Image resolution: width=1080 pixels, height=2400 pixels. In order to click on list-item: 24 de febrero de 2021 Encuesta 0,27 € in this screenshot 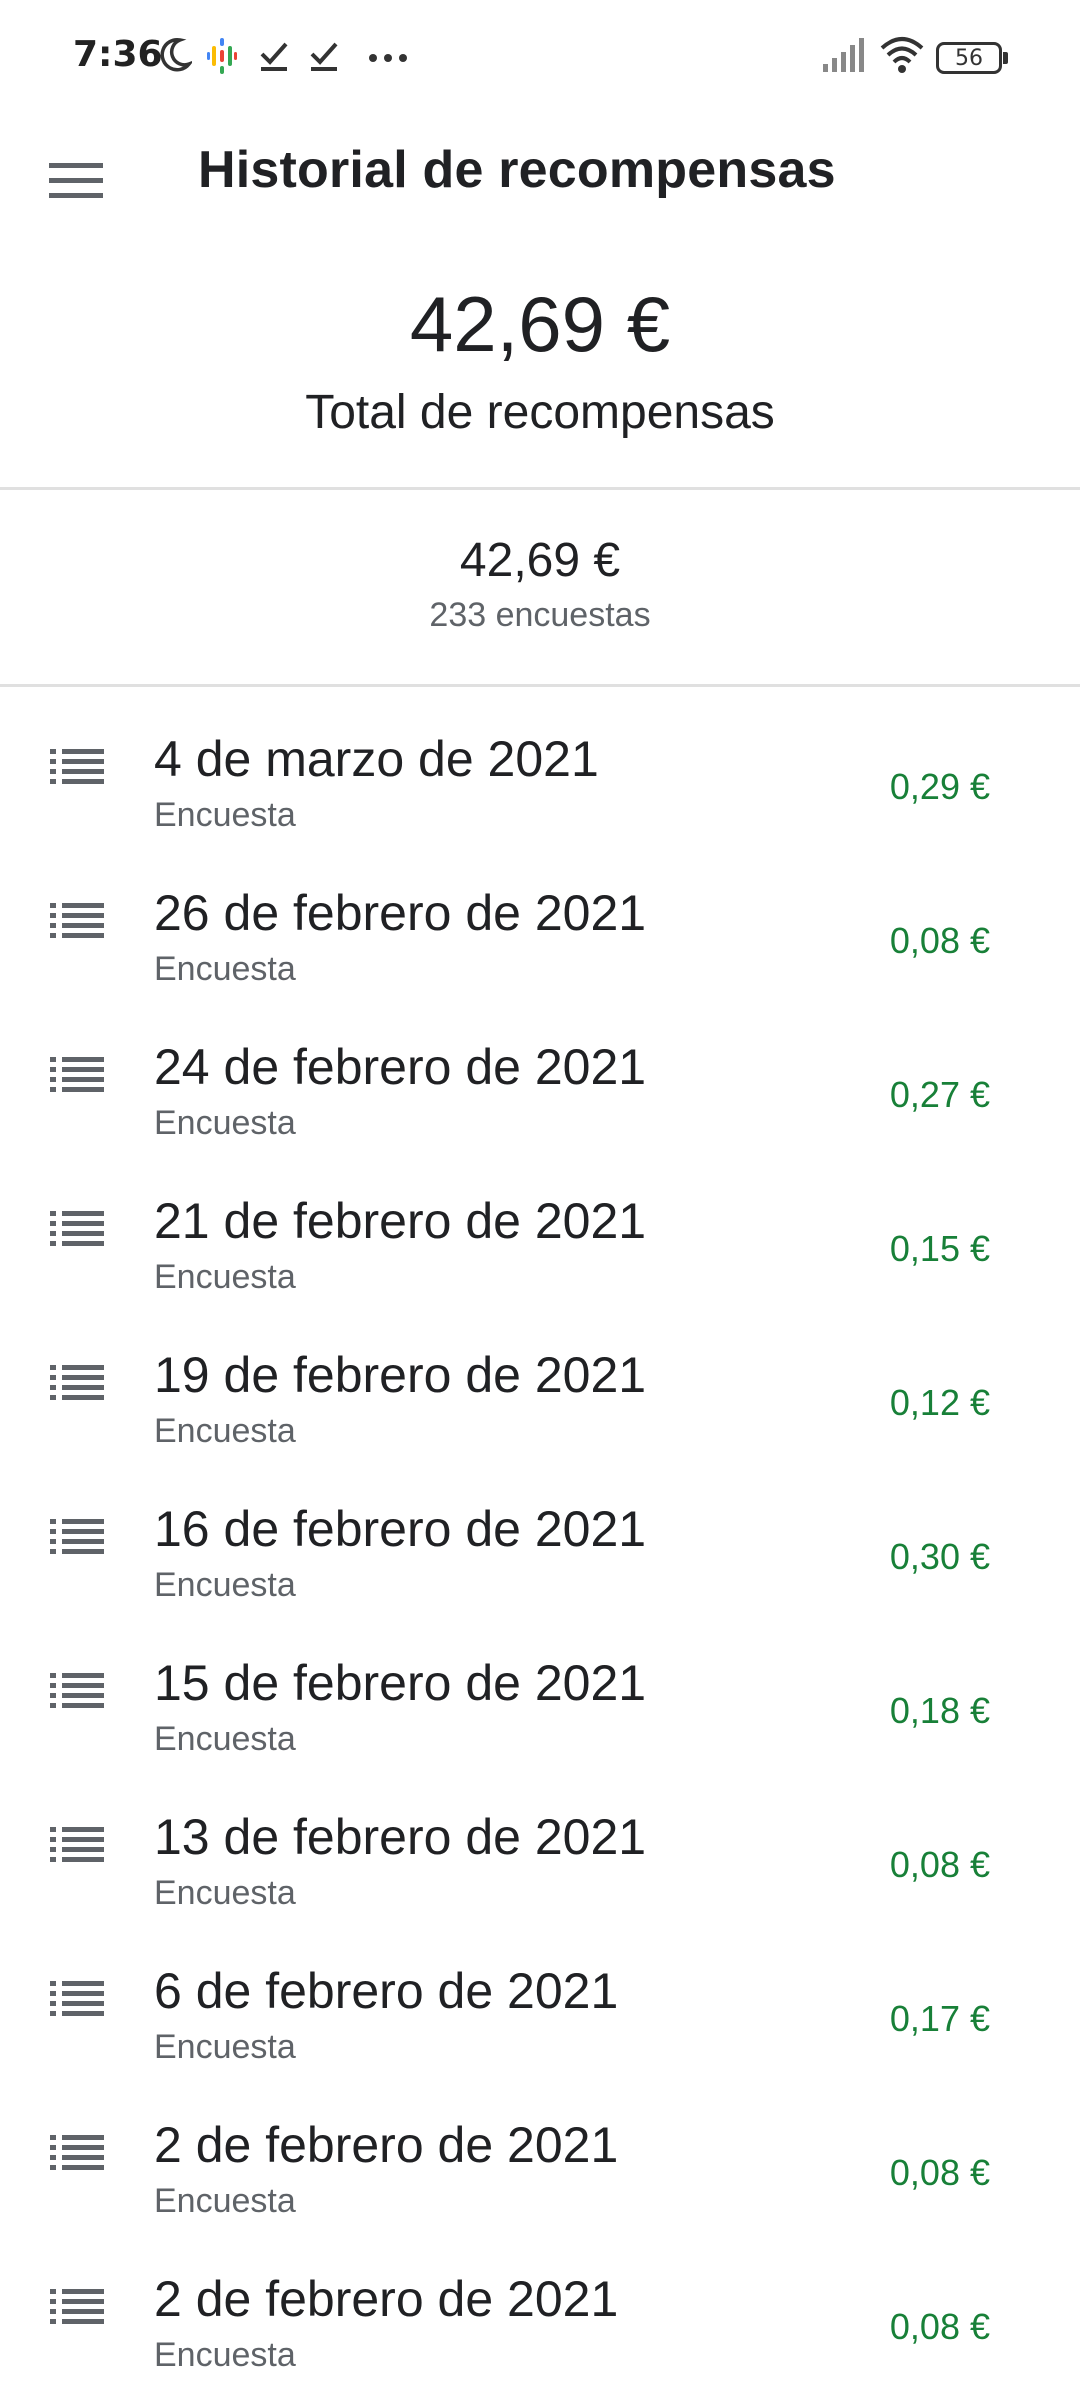, I will do `click(540, 1075)`.